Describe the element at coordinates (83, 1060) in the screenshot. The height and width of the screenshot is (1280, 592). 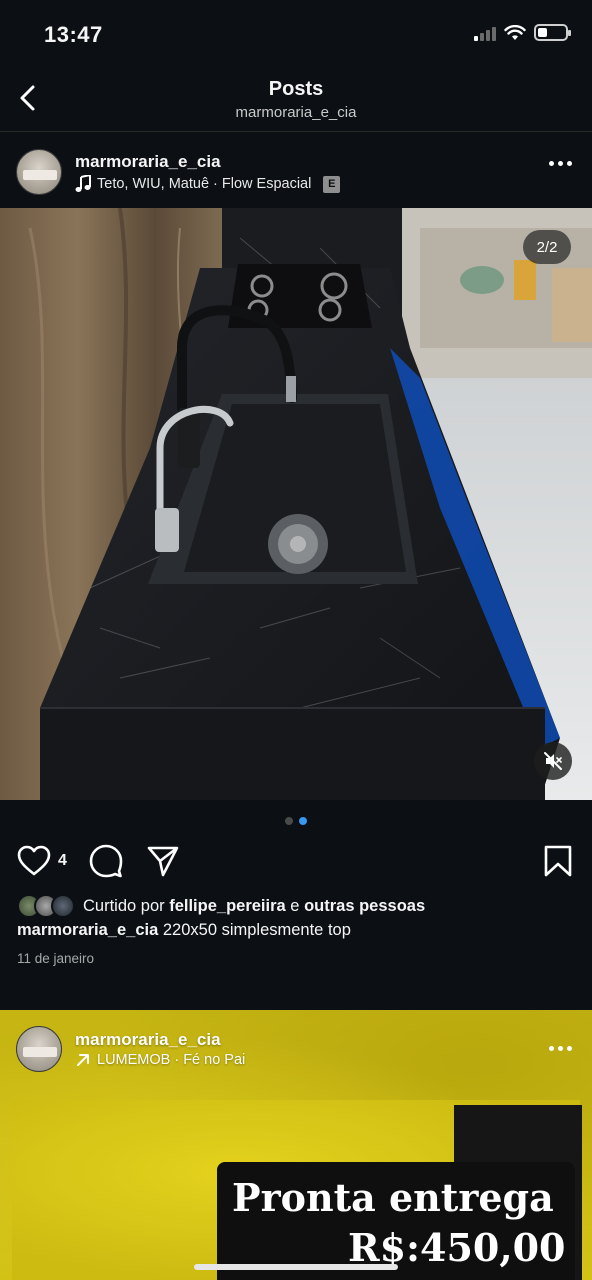
I see `arrow-up-right-icon` at that location.